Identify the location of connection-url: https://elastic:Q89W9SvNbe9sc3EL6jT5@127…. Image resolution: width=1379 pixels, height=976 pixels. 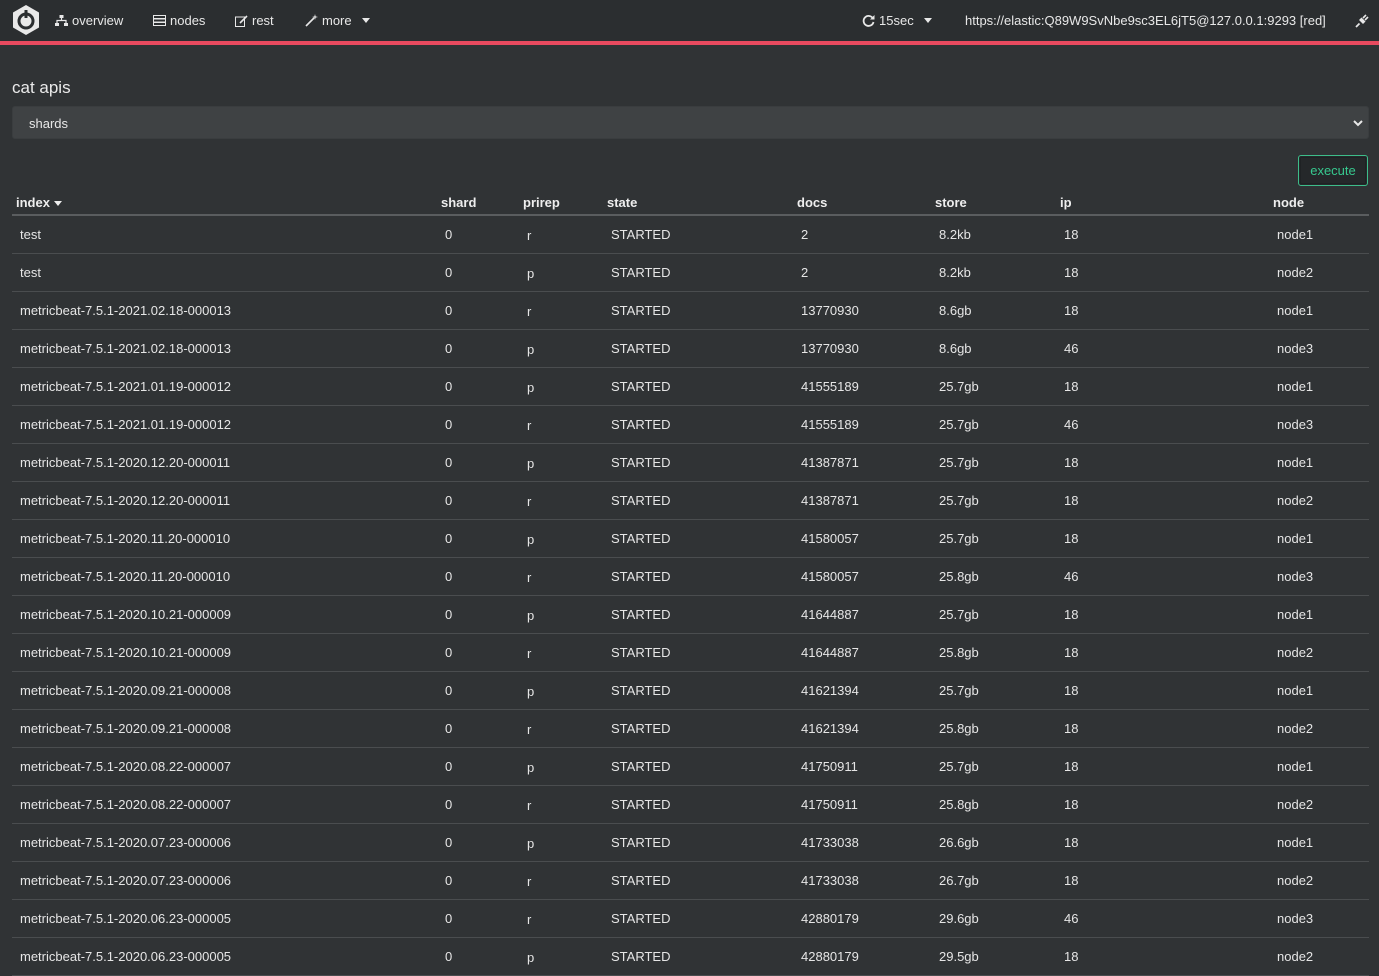
(1145, 20).